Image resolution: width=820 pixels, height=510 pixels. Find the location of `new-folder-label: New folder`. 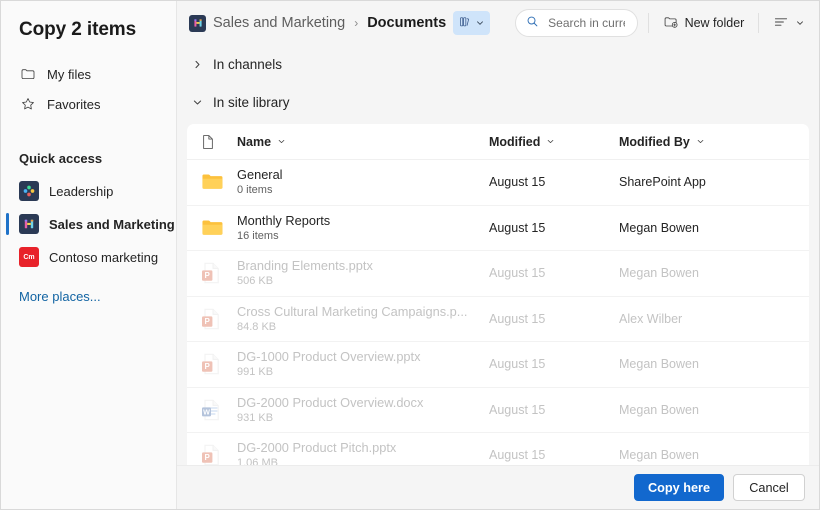

new-folder-label: New folder is located at coordinates (714, 23).